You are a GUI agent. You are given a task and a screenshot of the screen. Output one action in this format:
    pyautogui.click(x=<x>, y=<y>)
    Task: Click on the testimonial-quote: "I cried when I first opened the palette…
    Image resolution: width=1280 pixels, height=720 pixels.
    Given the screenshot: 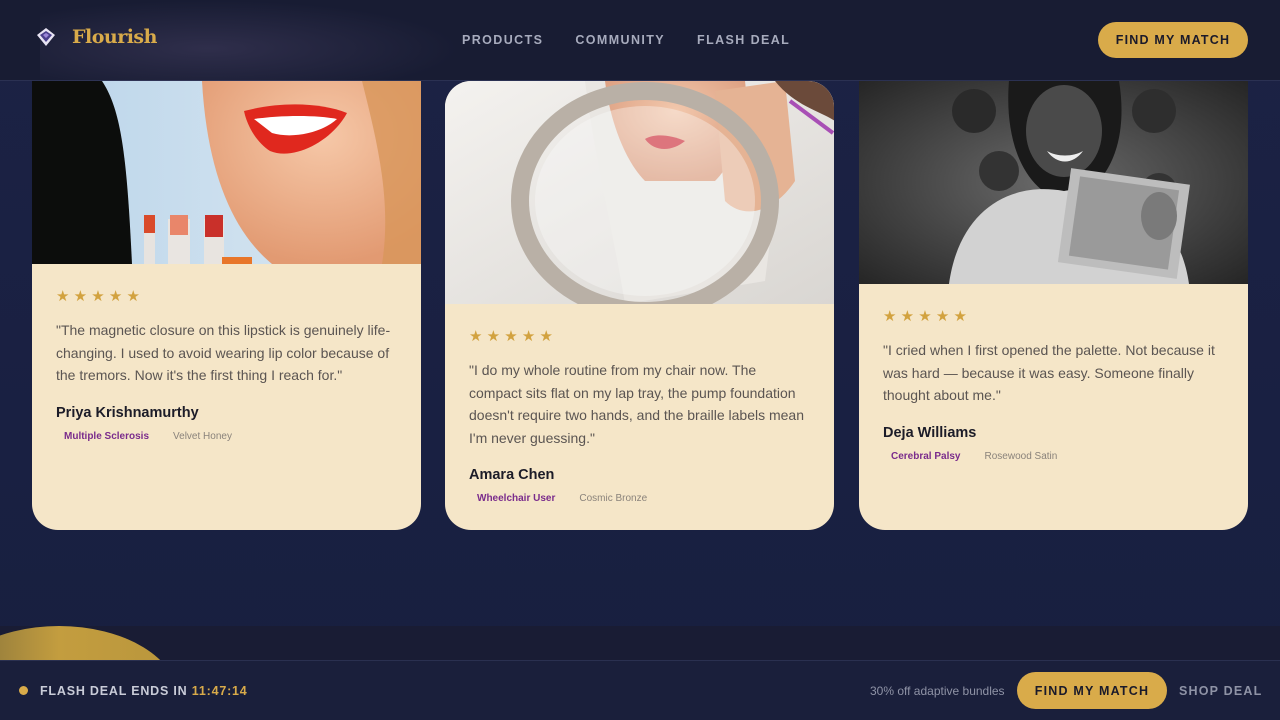 What is the action you would take?
    pyautogui.click(x=1049, y=372)
    